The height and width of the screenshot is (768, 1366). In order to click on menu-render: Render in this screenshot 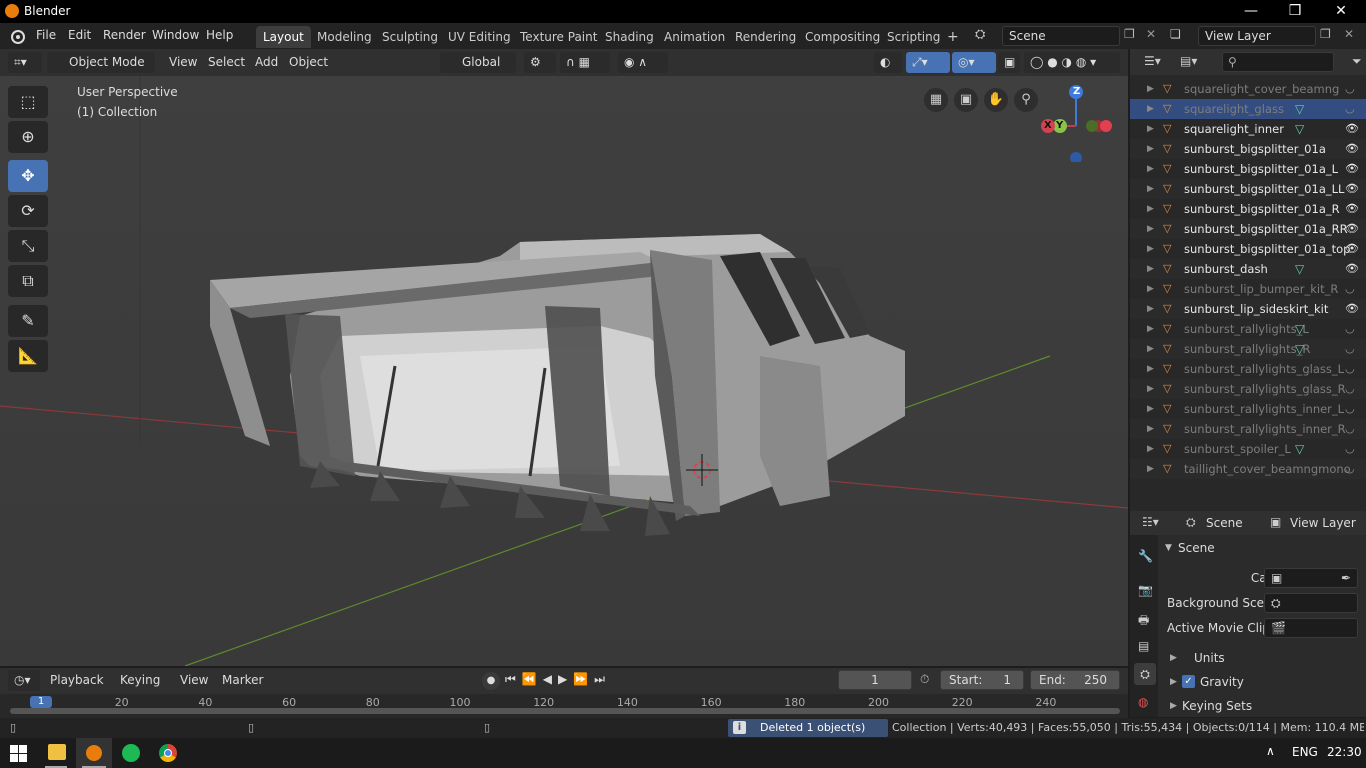, I will do `click(124, 35)`.